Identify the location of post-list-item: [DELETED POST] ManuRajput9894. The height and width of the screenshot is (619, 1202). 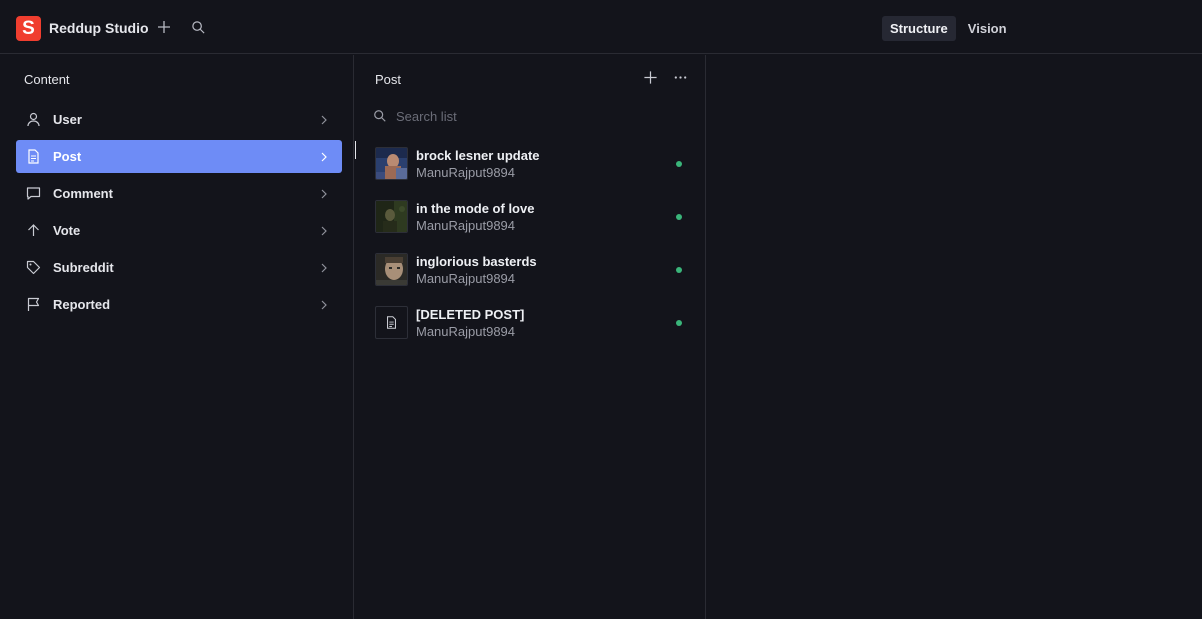
(535, 324).